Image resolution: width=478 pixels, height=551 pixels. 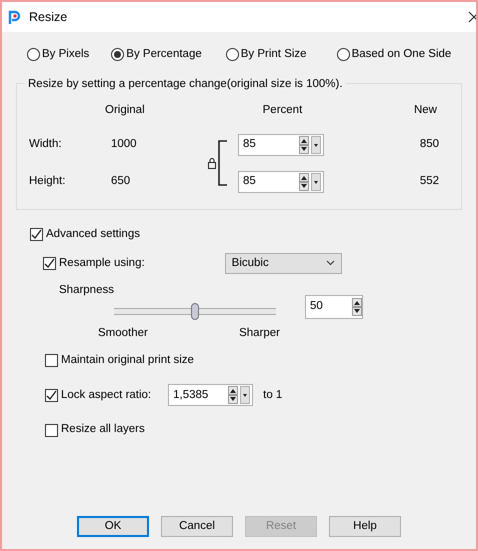 What do you see at coordinates (394, 55) in the screenshot?
I see `radio-option: Based on One Side` at bounding box center [394, 55].